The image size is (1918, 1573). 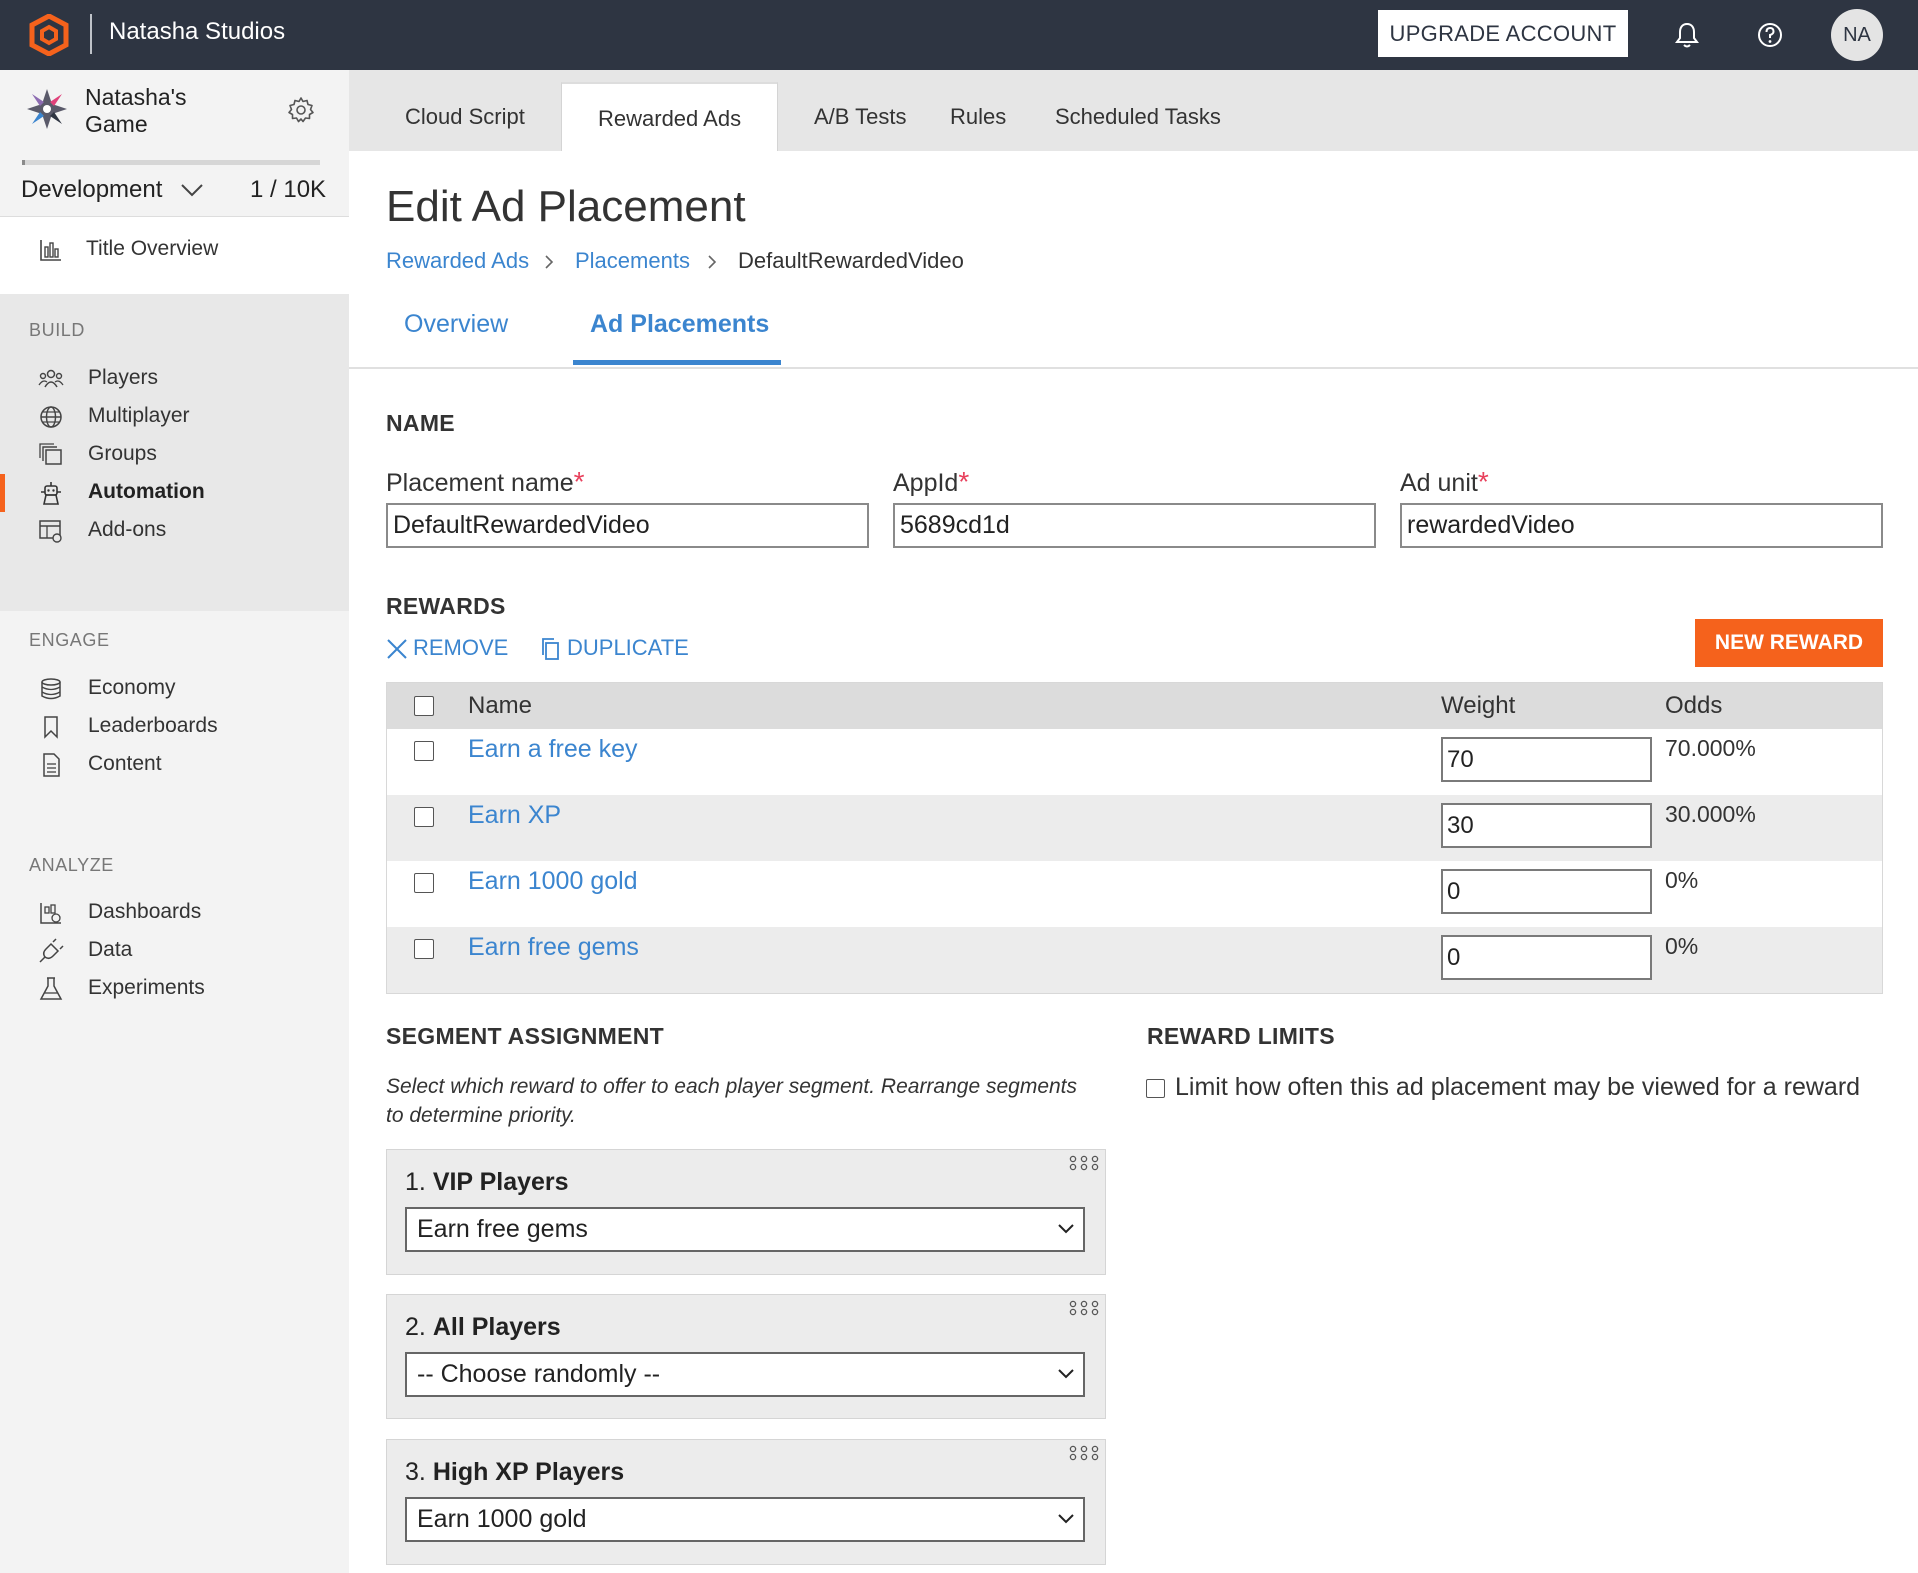 What do you see at coordinates (632, 261) in the screenshot?
I see `breadcrumb-placements: Placements` at bounding box center [632, 261].